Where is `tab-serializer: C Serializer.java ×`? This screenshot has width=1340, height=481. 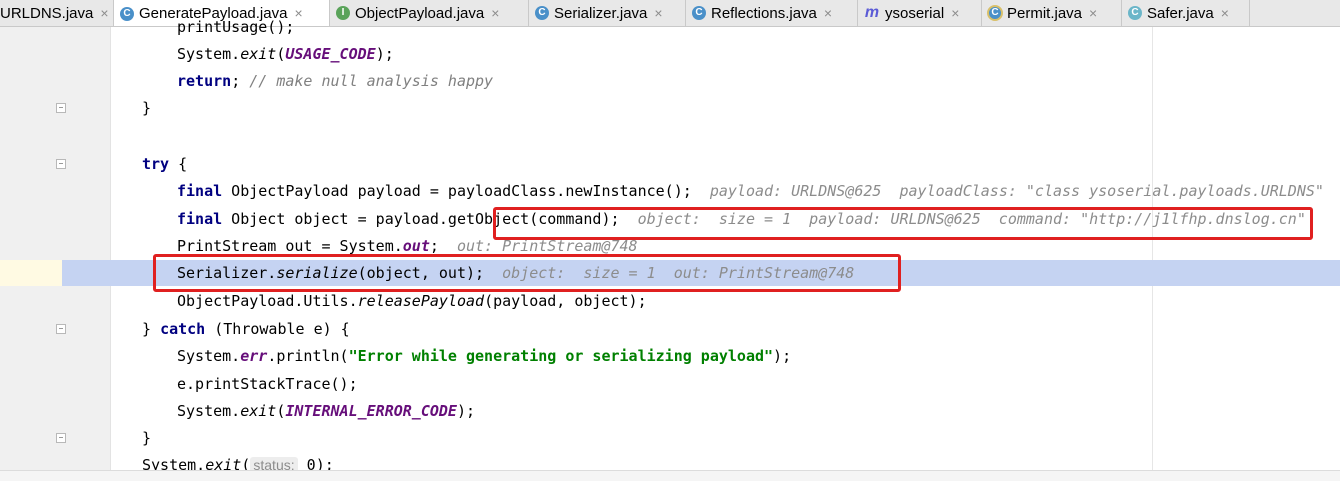 tab-serializer: C Serializer.java × is located at coordinates (607, 13).